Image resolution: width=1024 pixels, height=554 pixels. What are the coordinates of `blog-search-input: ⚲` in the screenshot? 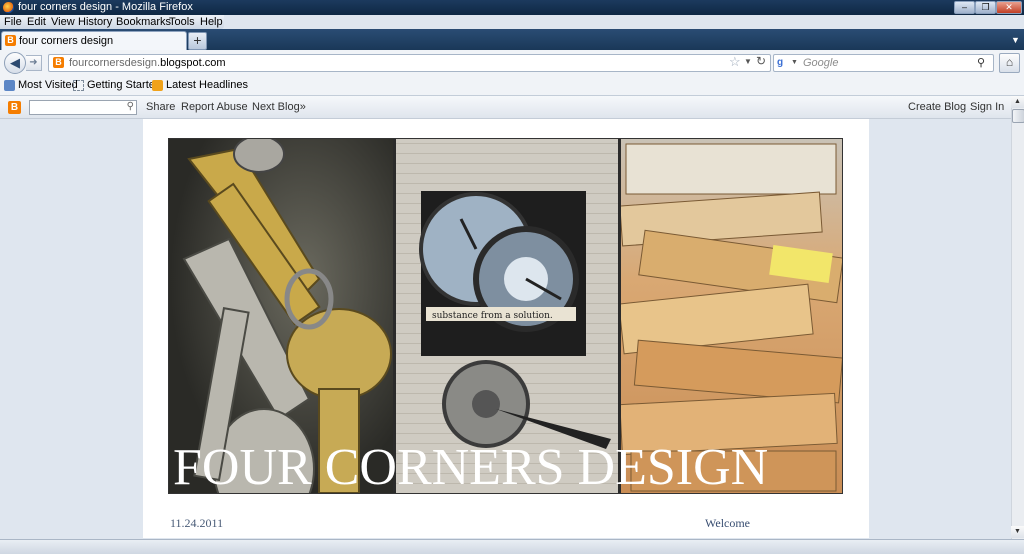 It's located at (83, 107).